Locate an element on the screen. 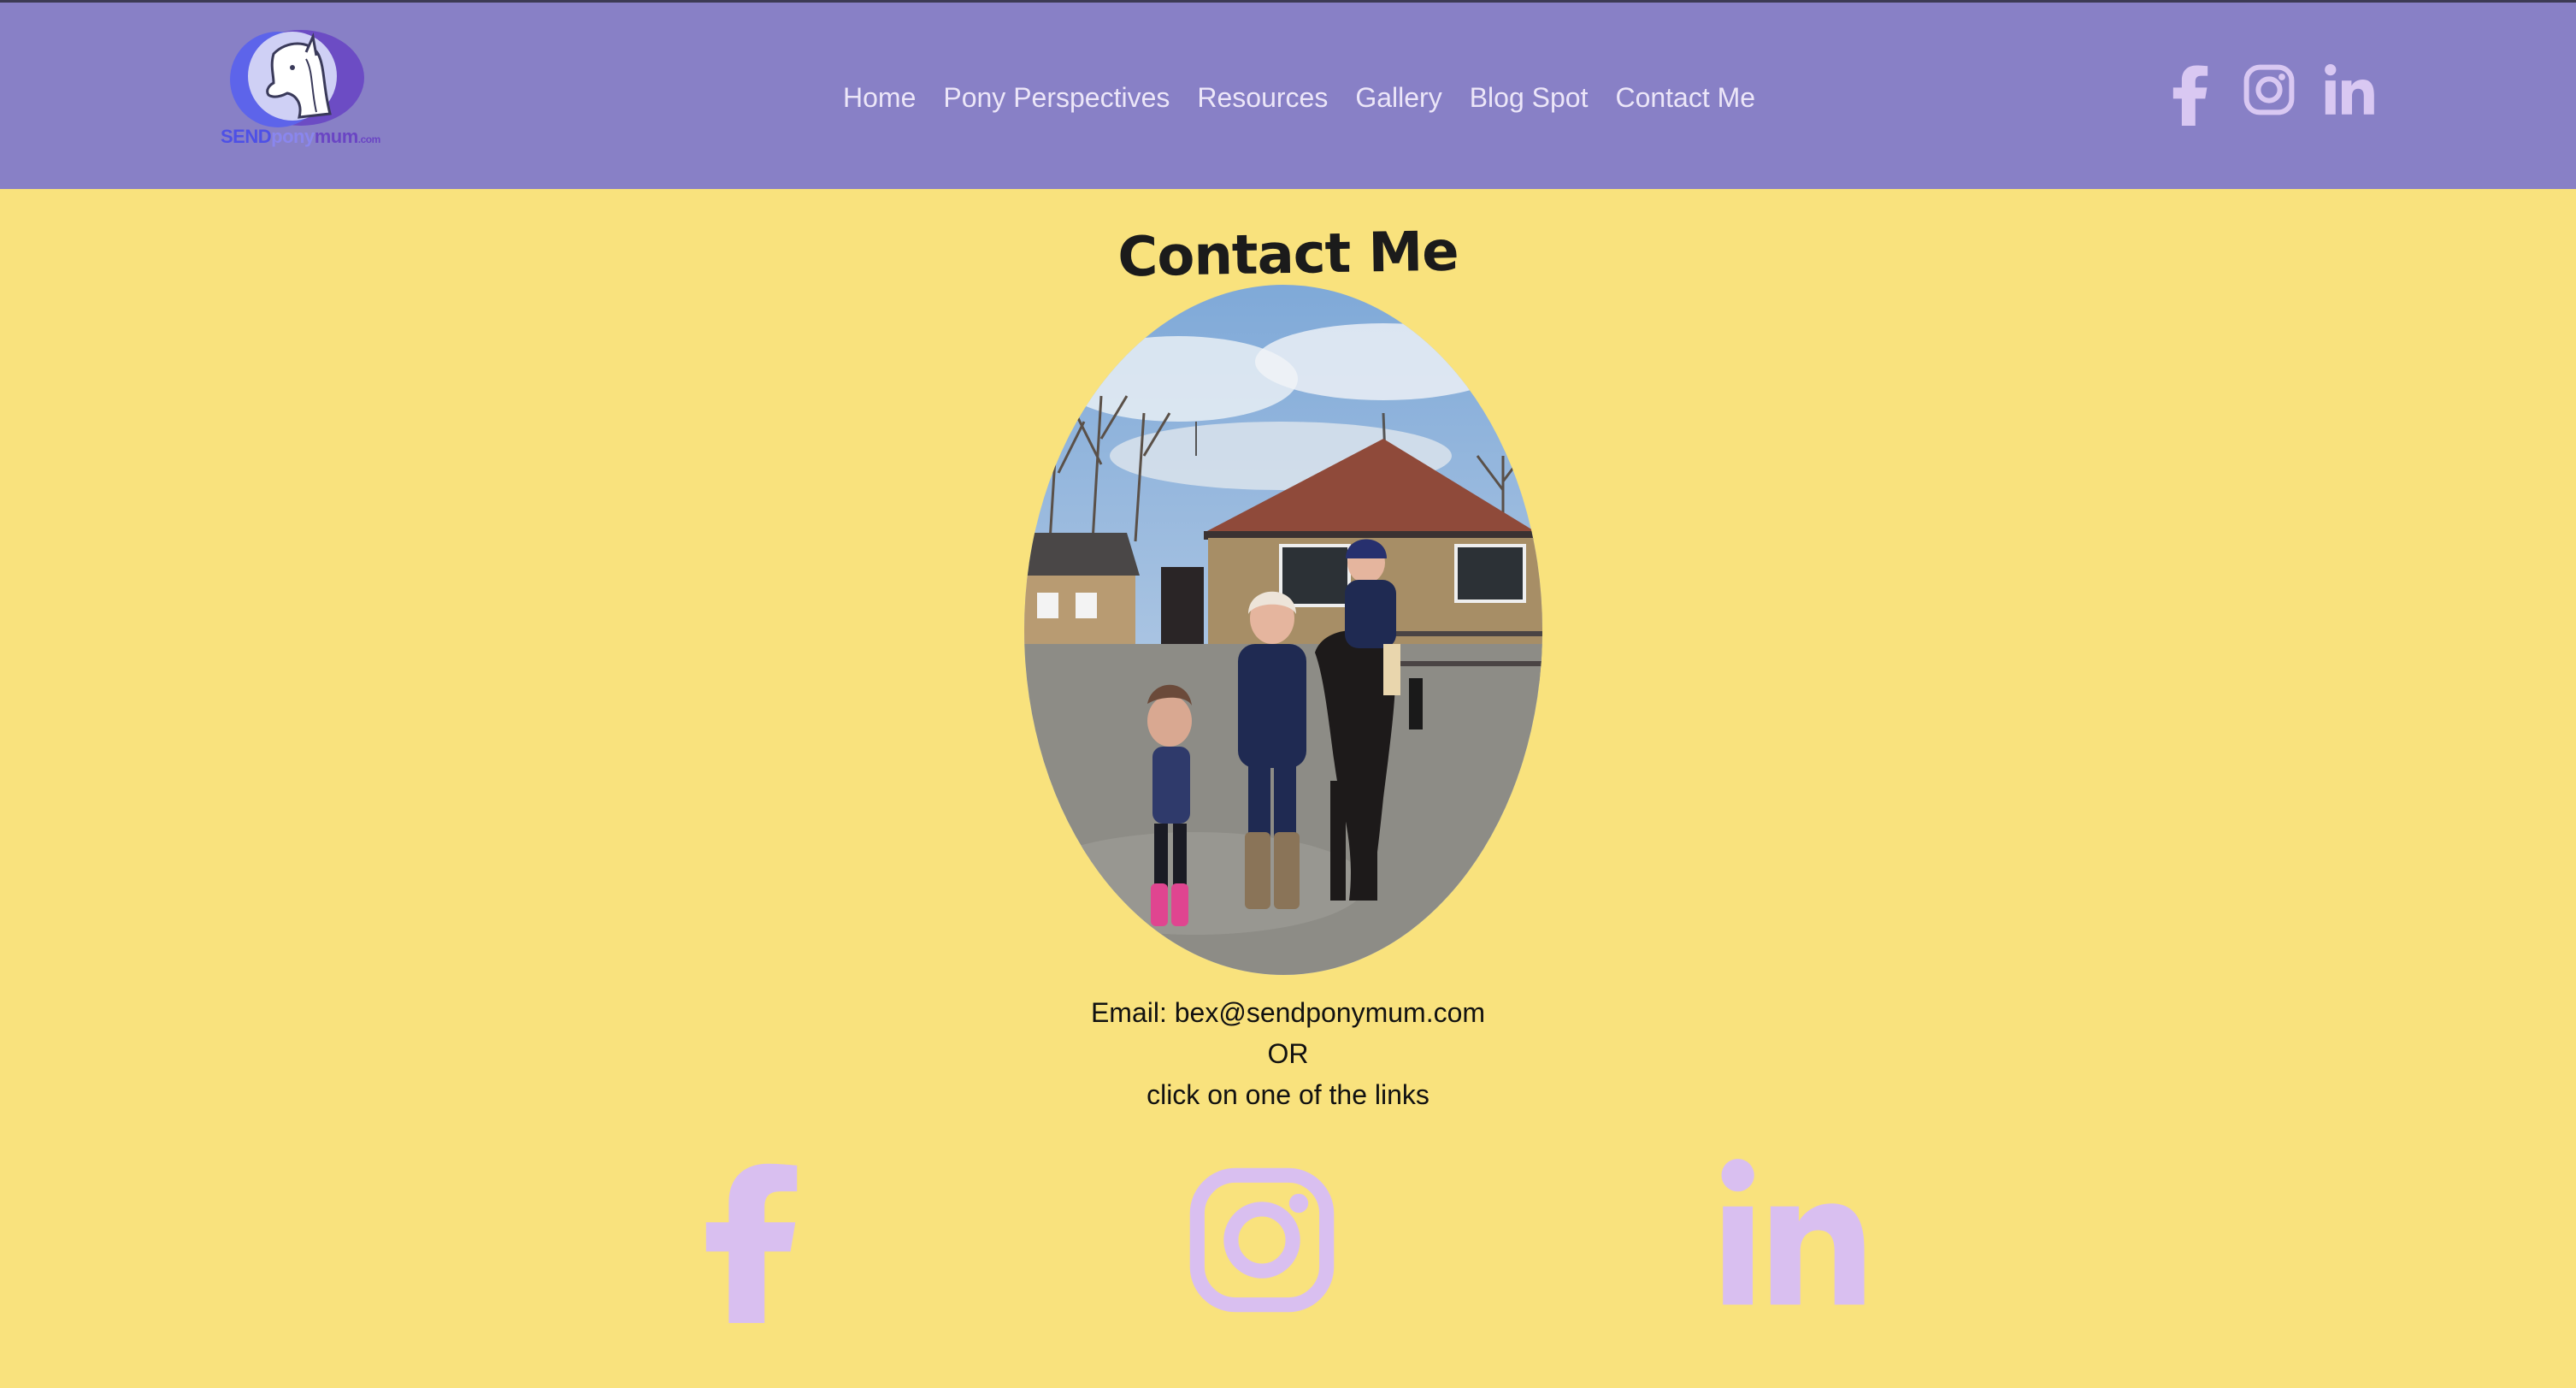  email-line: Email: bex@sendponymum.com is located at coordinates (1288, 1012).